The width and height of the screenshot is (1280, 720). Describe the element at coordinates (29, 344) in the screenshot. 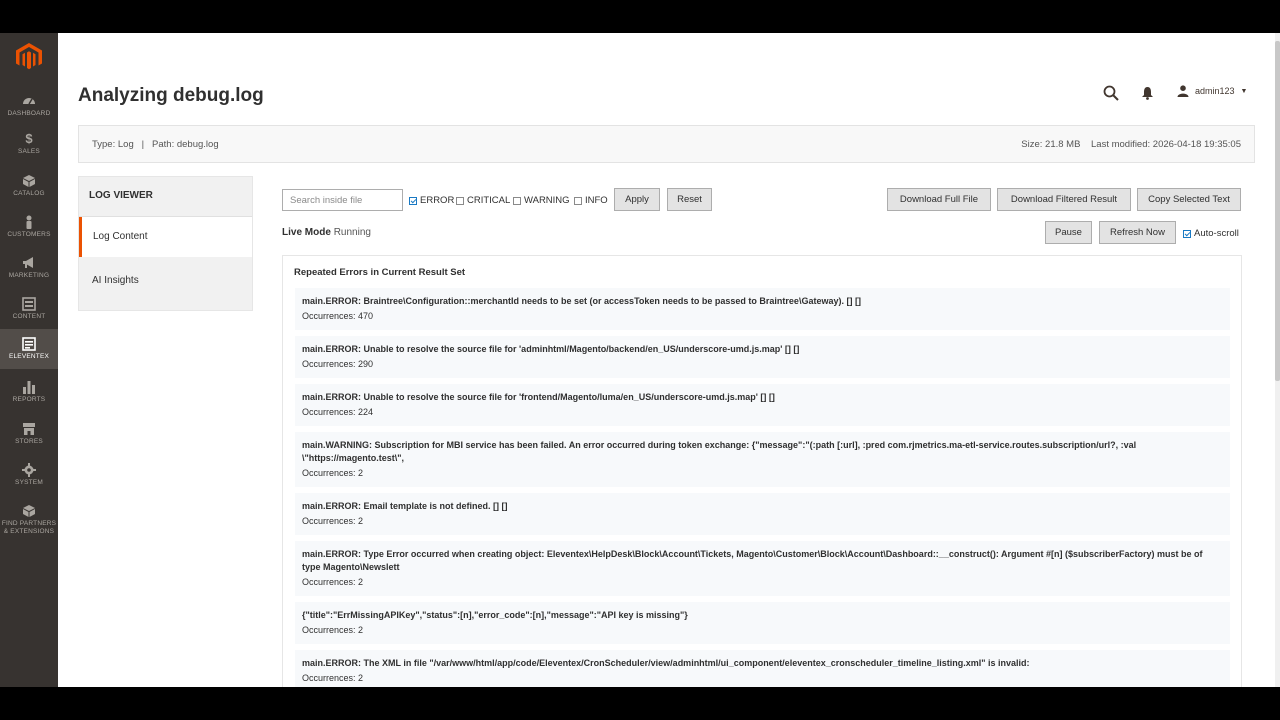

I see `eleventex-icon` at that location.